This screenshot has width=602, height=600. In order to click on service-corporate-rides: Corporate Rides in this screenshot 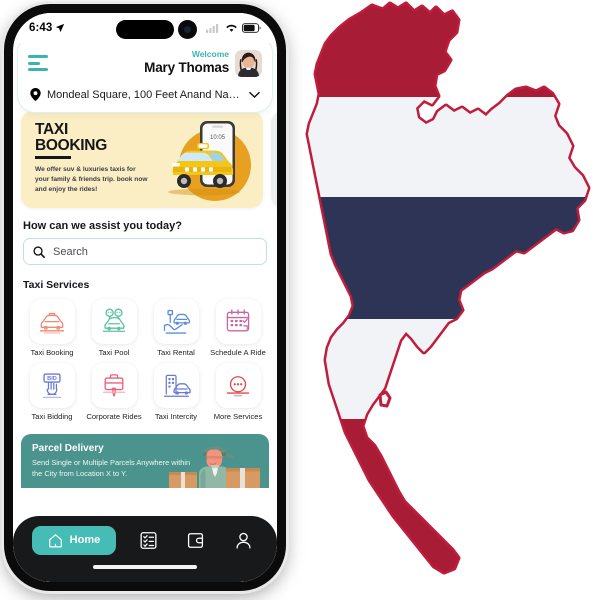, I will do `click(114, 392)`.